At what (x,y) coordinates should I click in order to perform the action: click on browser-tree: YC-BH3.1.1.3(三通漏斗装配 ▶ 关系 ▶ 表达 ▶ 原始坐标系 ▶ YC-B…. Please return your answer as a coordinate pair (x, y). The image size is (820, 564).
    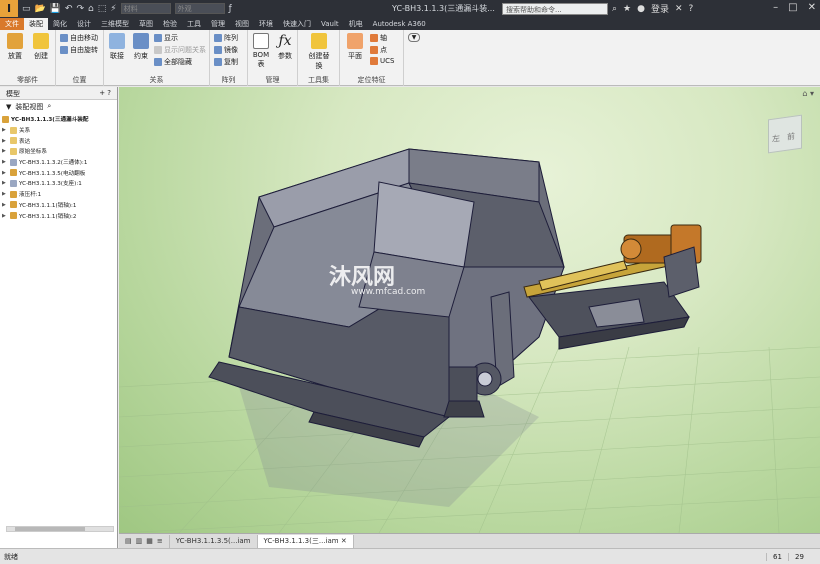
    Looking at the image, I should click on (58, 167).